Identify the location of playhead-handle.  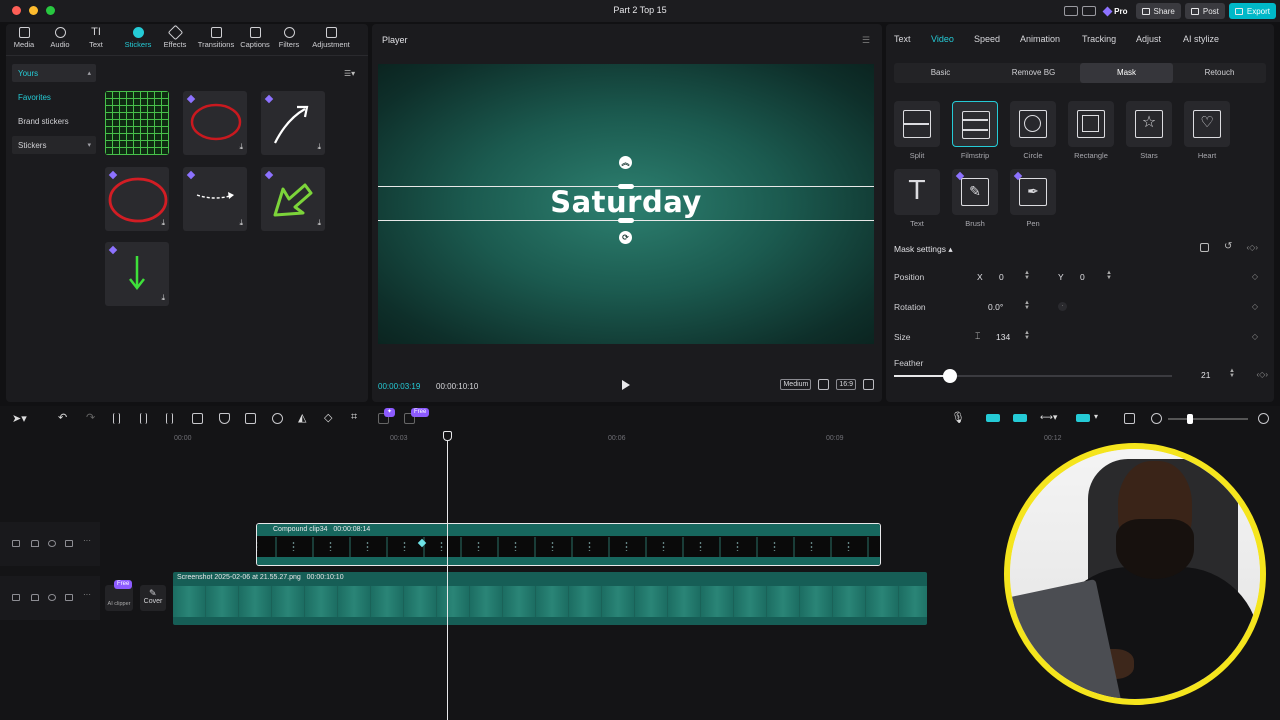
(447, 436).